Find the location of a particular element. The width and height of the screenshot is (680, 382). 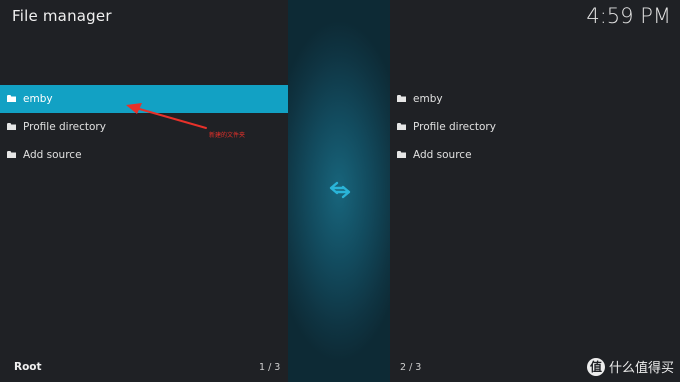

right-page-indicator: 2 / 3 is located at coordinates (411, 367).